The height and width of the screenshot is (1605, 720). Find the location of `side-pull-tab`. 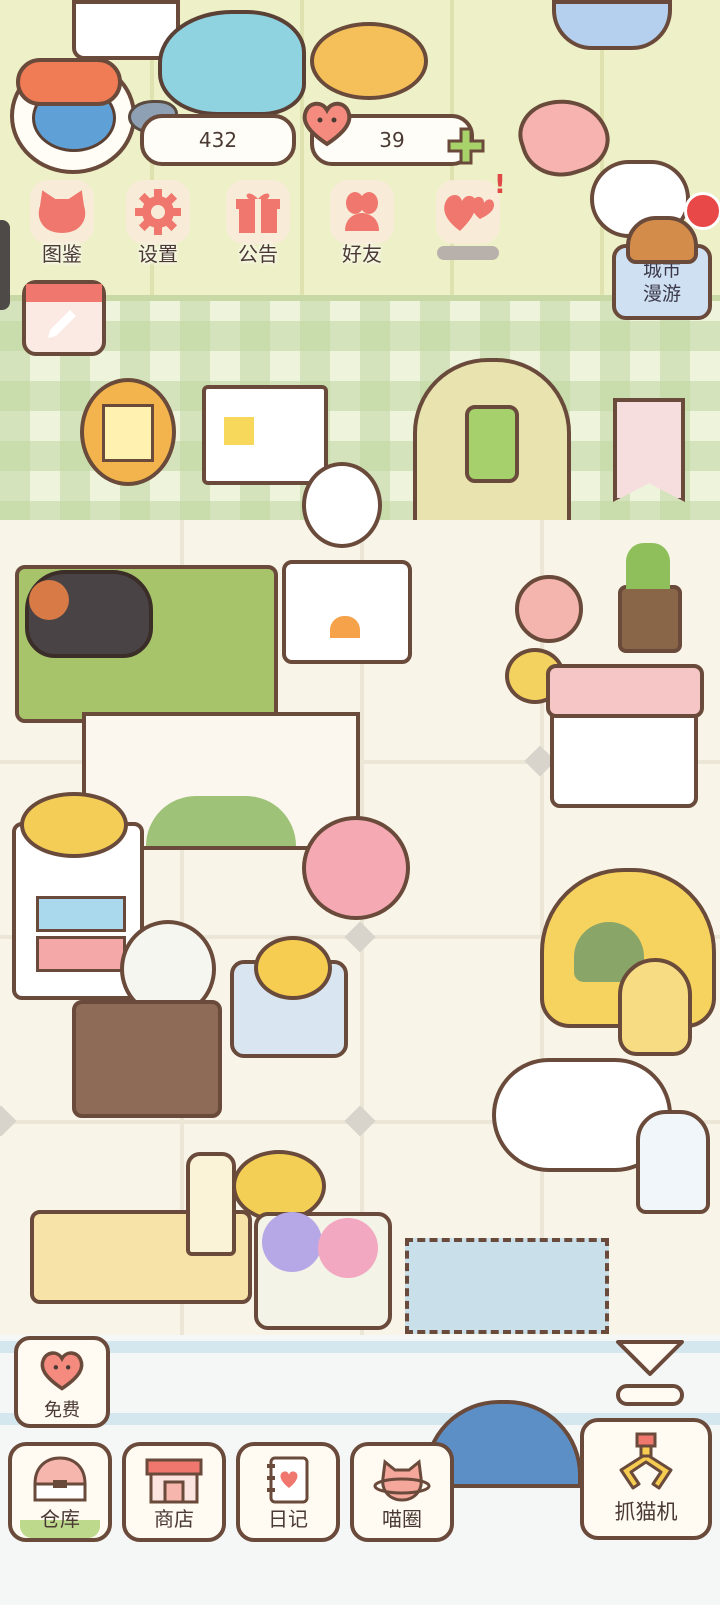

side-pull-tab is located at coordinates (5, 265).